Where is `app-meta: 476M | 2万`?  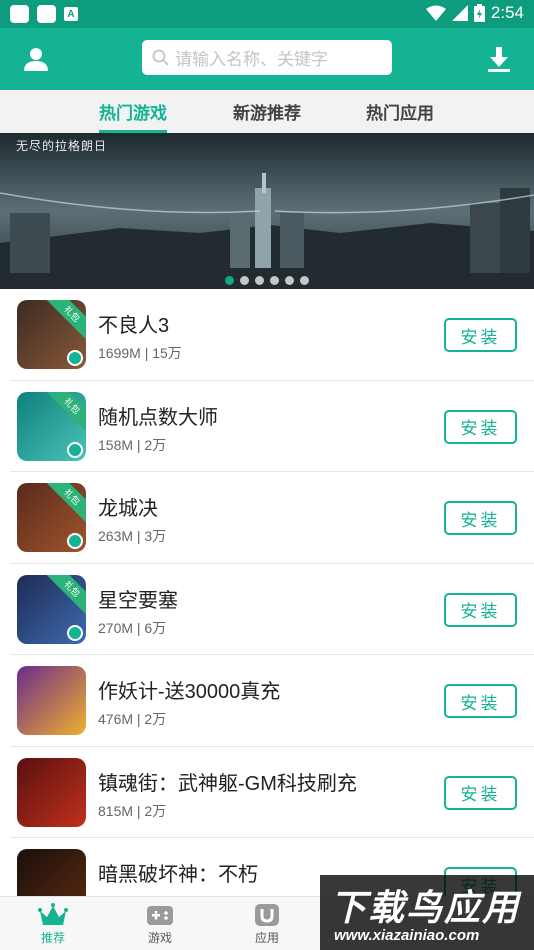 app-meta: 476M | 2万 is located at coordinates (132, 719).